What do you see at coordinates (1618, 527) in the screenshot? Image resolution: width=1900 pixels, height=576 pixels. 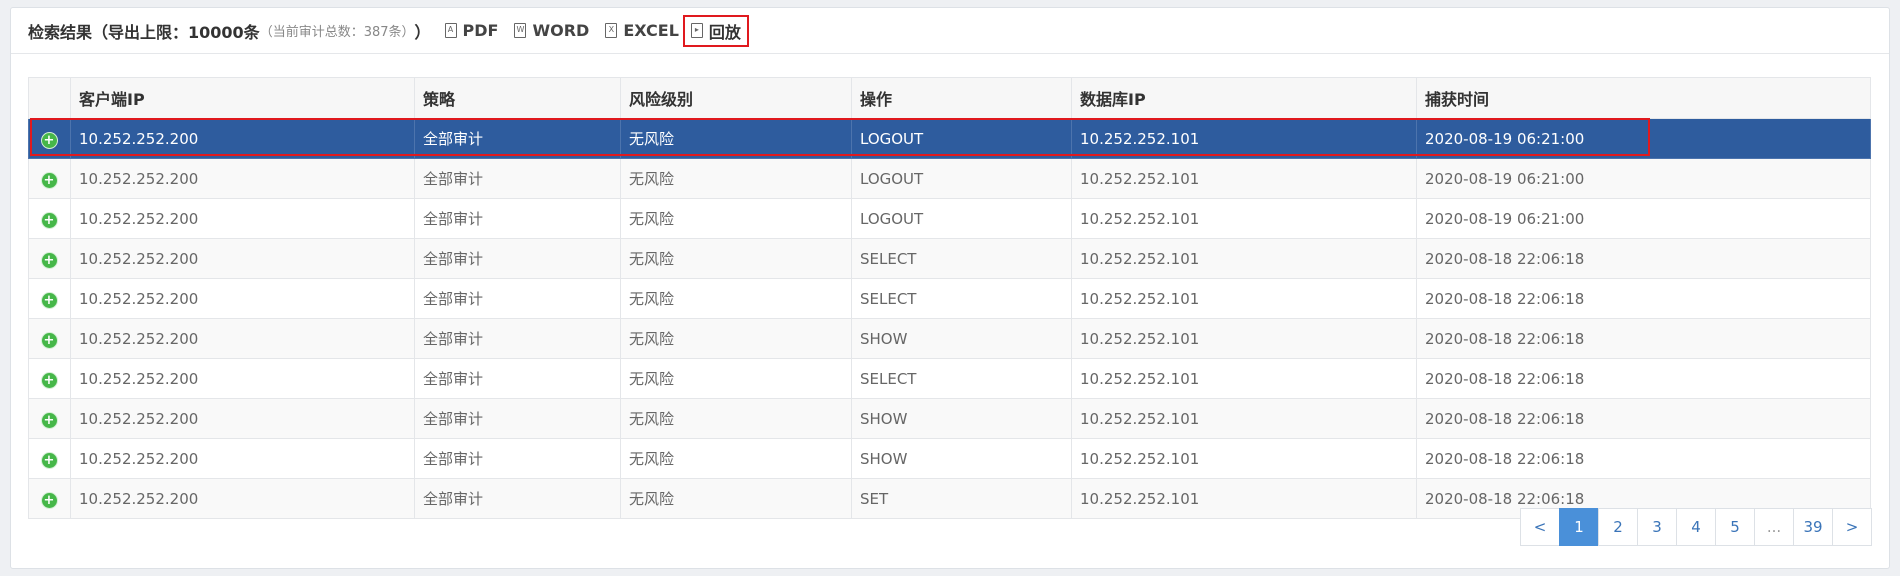 I see `page-button-2: 2` at bounding box center [1618, 527].